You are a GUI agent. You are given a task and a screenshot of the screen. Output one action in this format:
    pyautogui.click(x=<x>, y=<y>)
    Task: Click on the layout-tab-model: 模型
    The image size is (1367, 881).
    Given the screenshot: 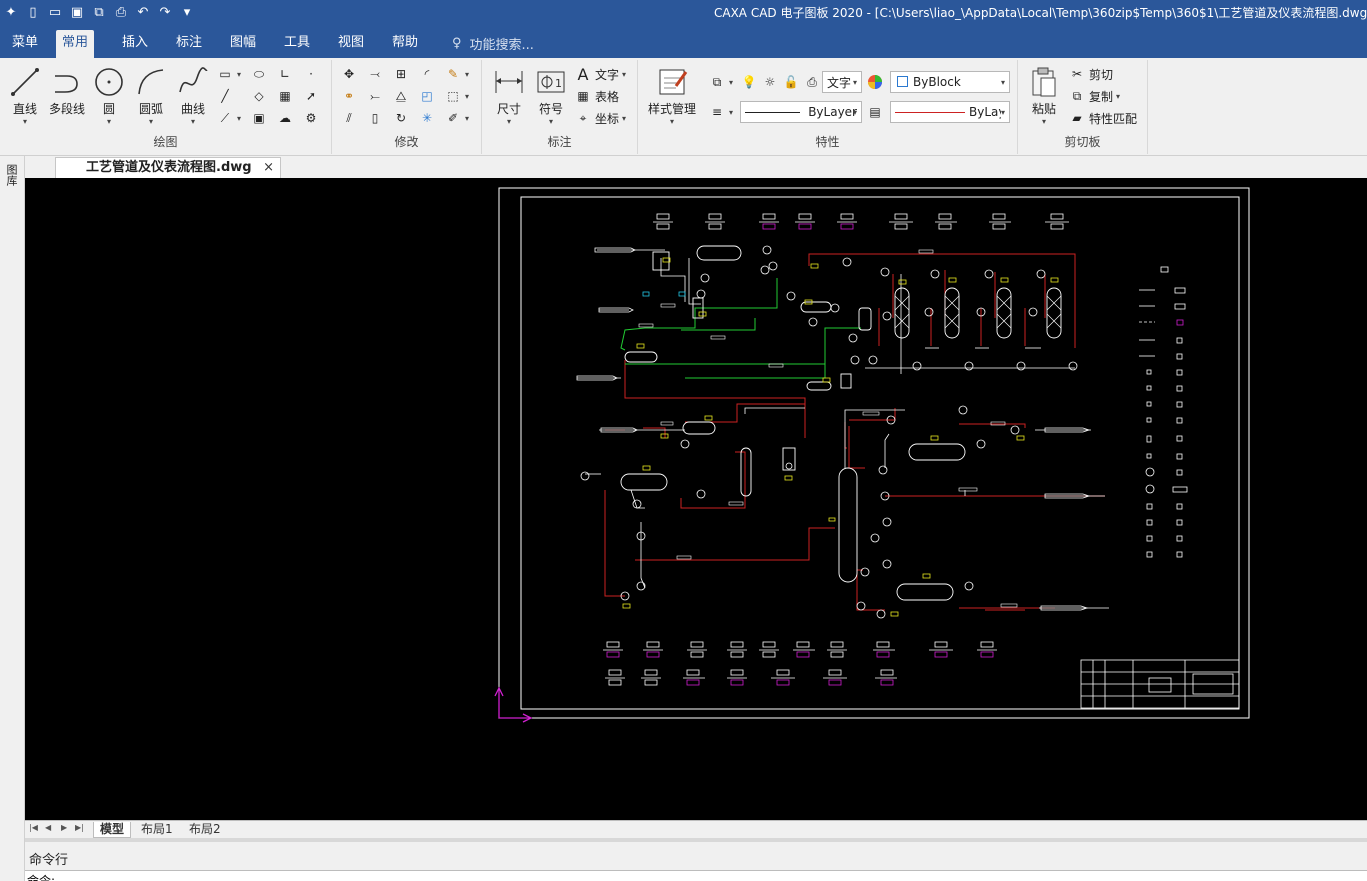 What is the action you would take?
    pyautogui.click(x=112, y=830)
    